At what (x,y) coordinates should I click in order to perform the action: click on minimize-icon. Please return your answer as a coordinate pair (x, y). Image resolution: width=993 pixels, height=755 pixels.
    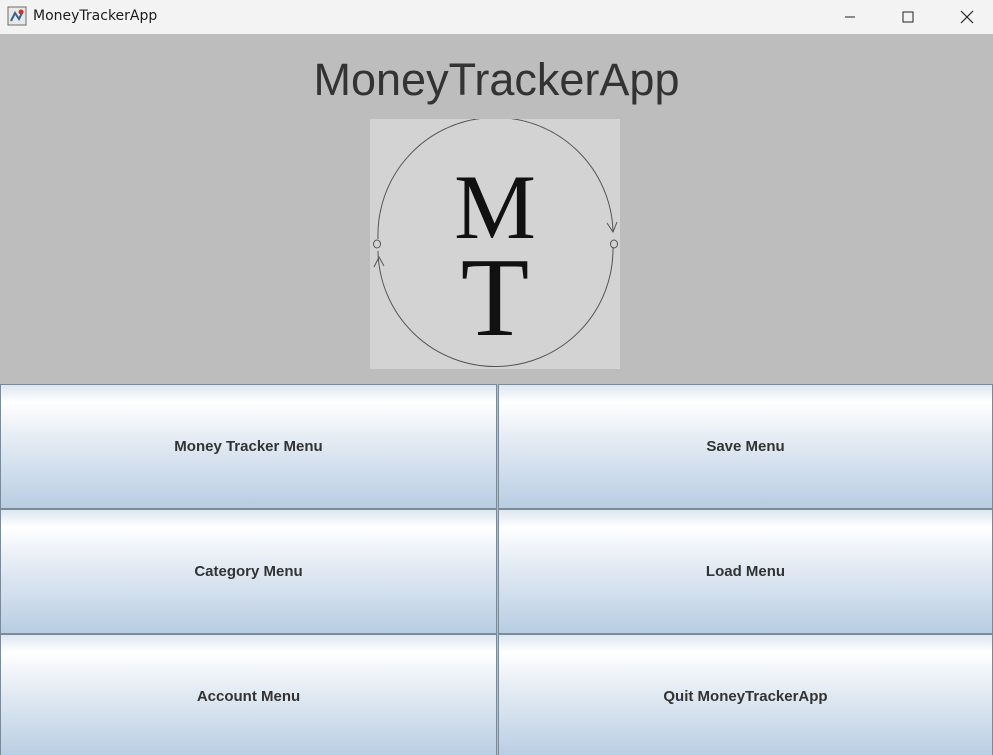
    Looking at the image, I should click on (850, 17).